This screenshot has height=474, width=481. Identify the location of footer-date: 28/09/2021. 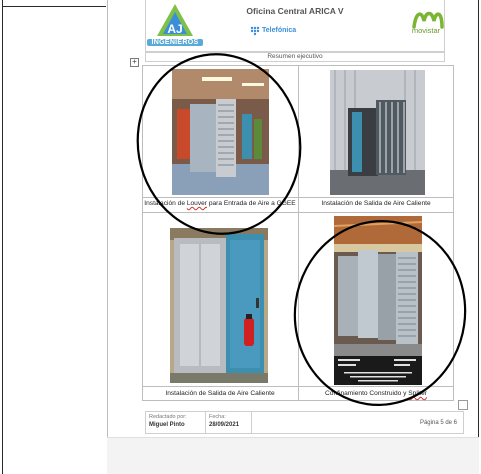
(224, 425).